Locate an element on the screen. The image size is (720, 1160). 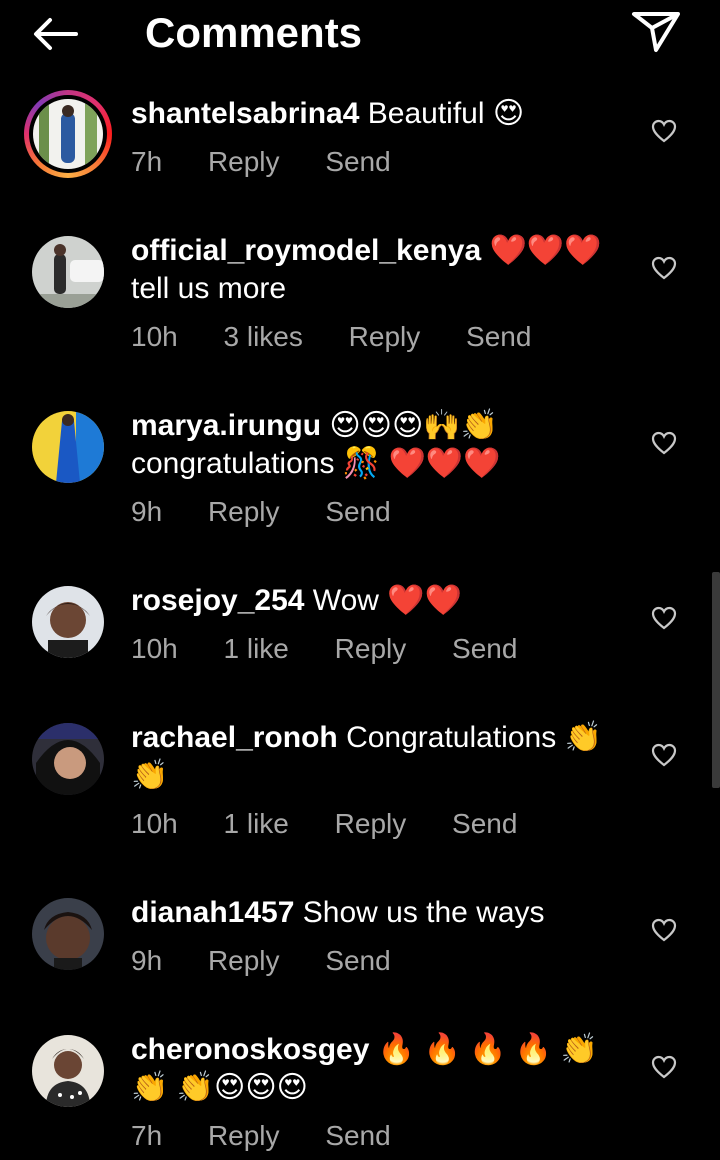
comment-text: Beautiful 😍 is located at coordinates (446, 113).